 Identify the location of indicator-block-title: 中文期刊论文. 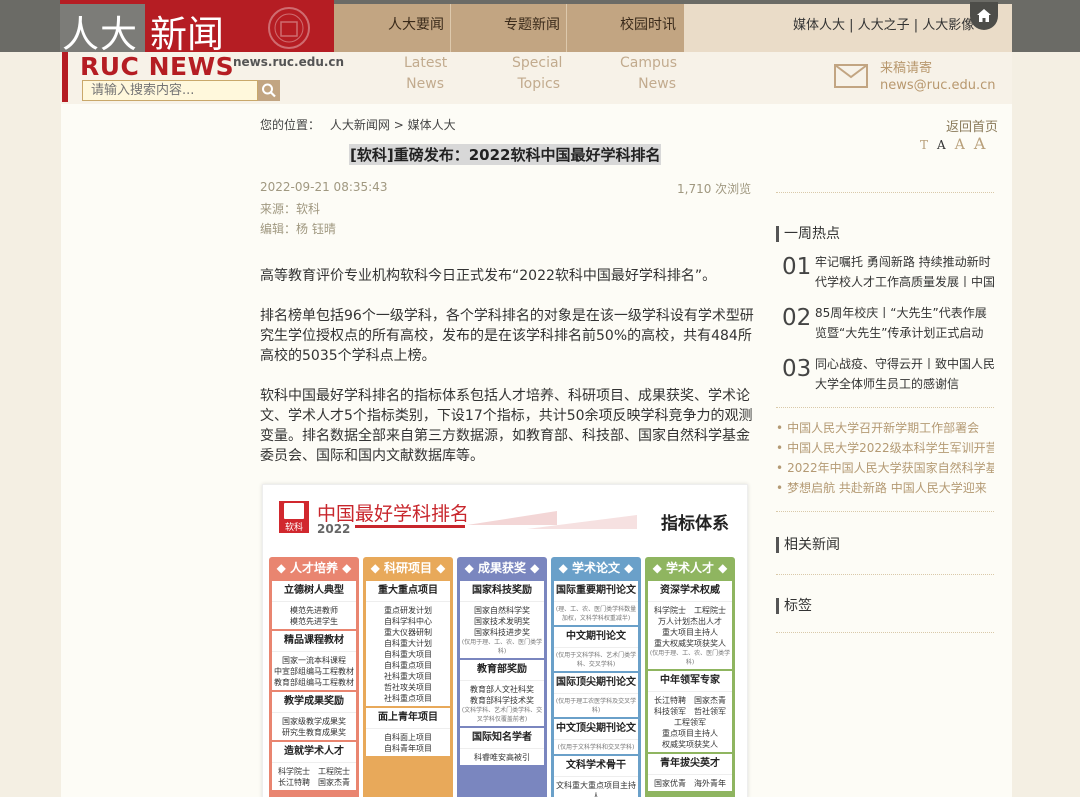
(596, 637).